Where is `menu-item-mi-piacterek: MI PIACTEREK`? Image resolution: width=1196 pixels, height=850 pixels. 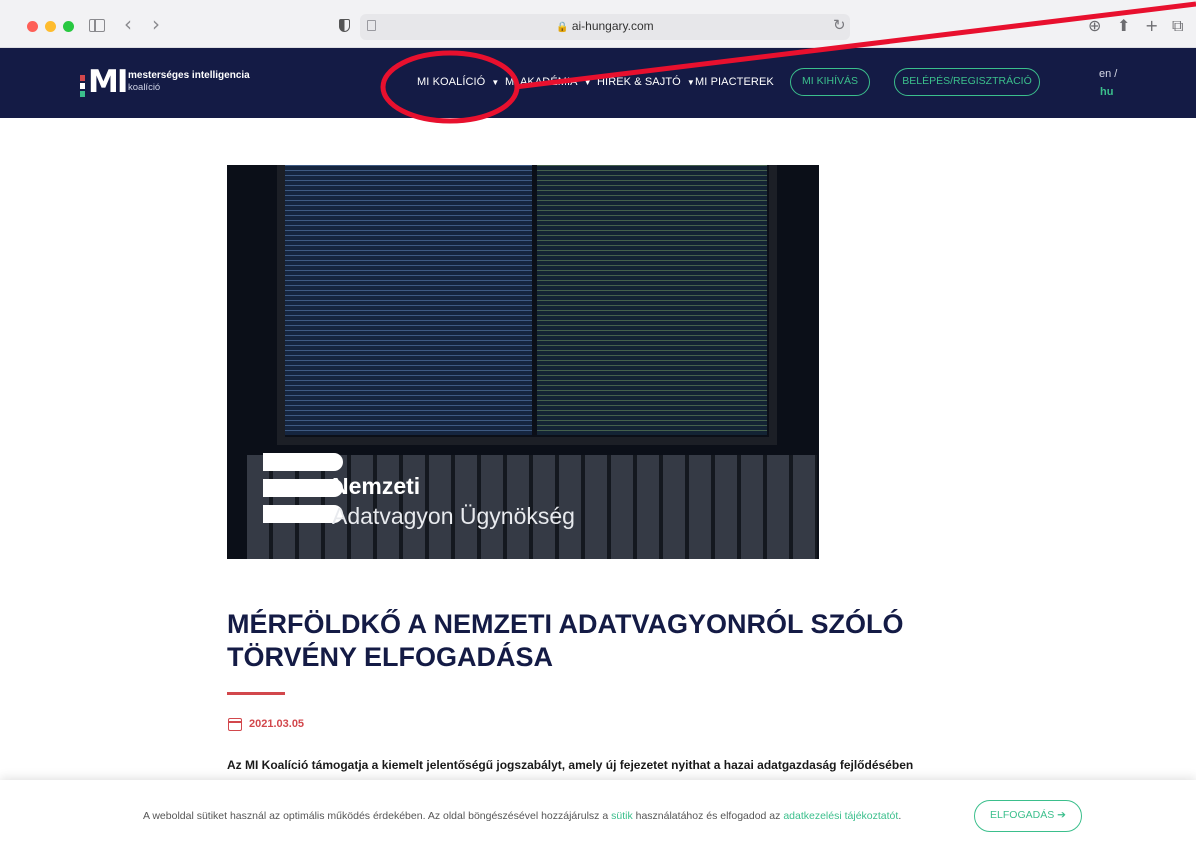
menu-item-mi-piacterek: MI PIACTEREK is located at coordinates (734, 82).